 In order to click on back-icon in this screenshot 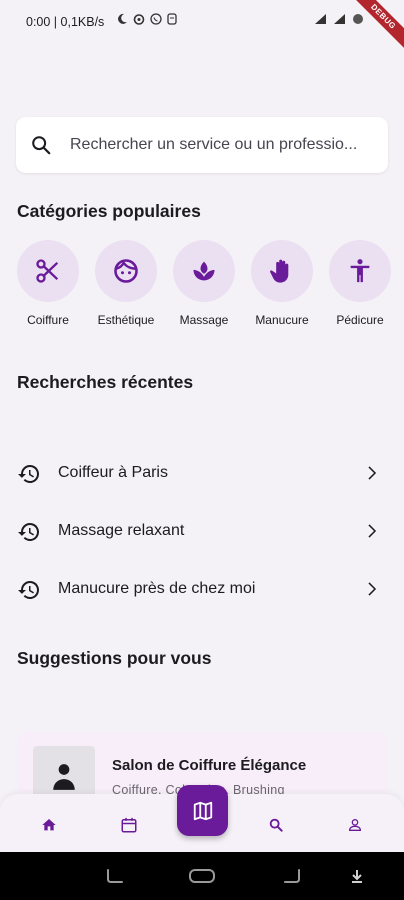, I will do `click(292, 876)`.